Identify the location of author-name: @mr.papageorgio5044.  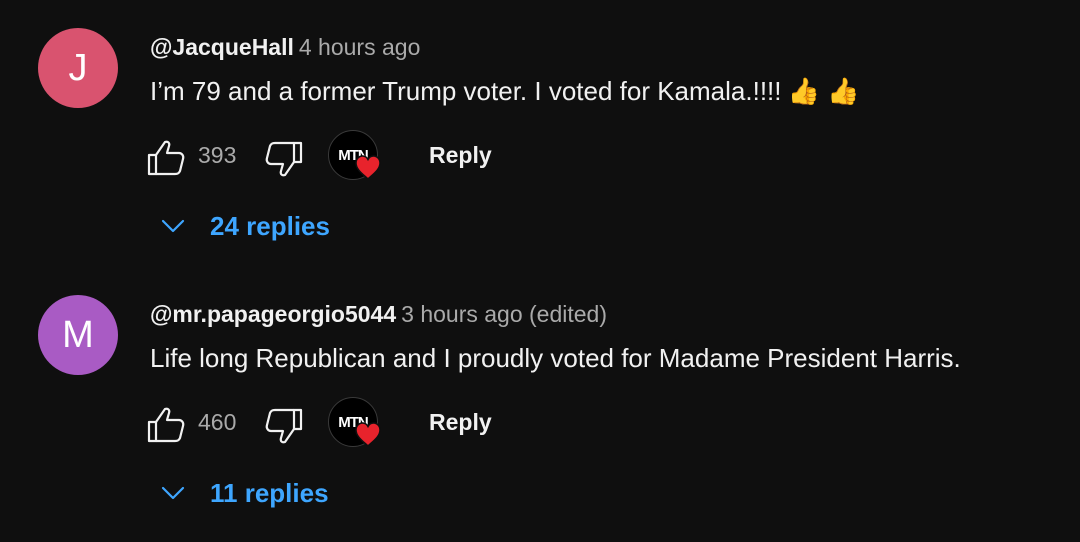
(273, 314).